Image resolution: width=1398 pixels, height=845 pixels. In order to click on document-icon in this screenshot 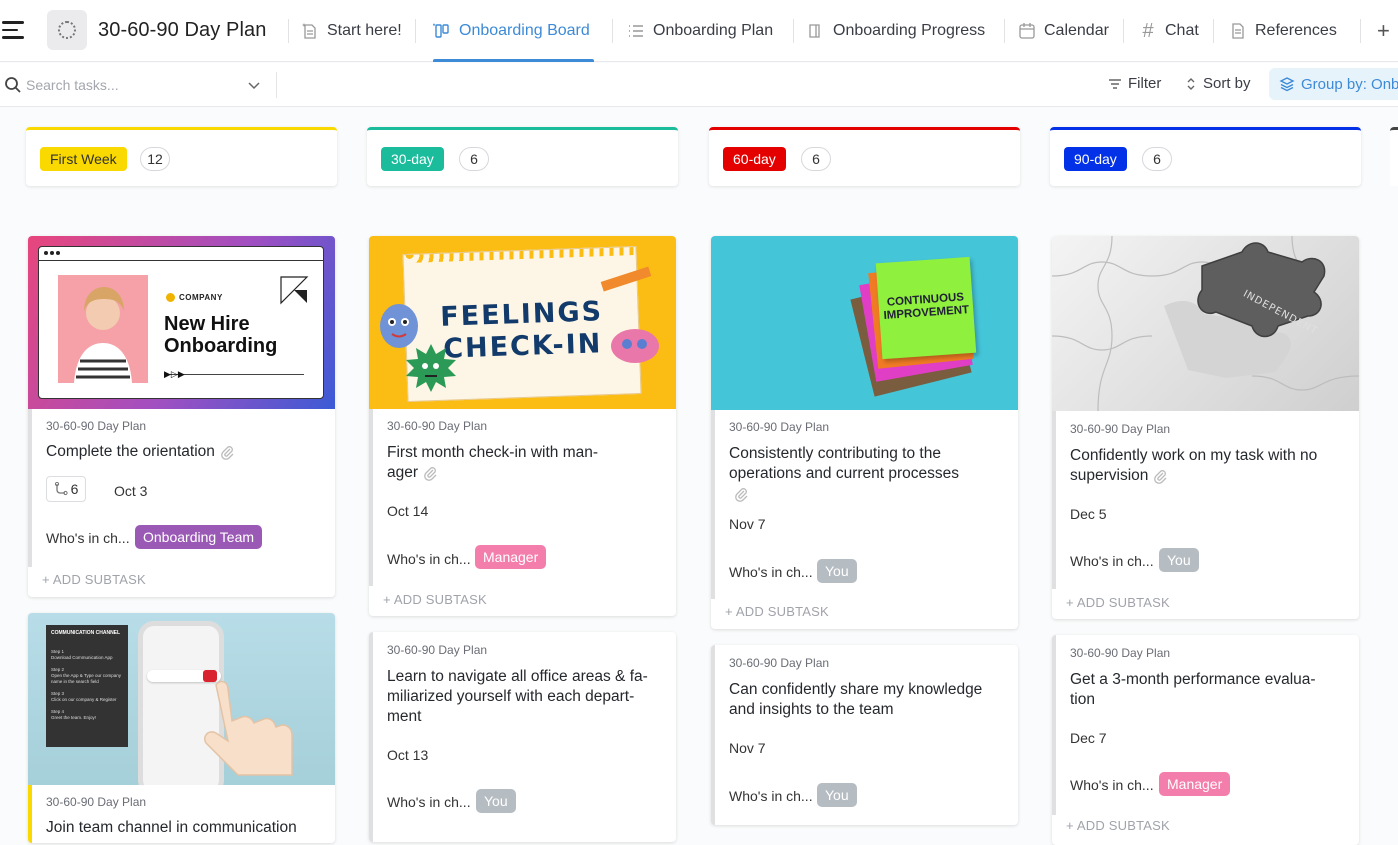, I will do `click(1238, 31)`.